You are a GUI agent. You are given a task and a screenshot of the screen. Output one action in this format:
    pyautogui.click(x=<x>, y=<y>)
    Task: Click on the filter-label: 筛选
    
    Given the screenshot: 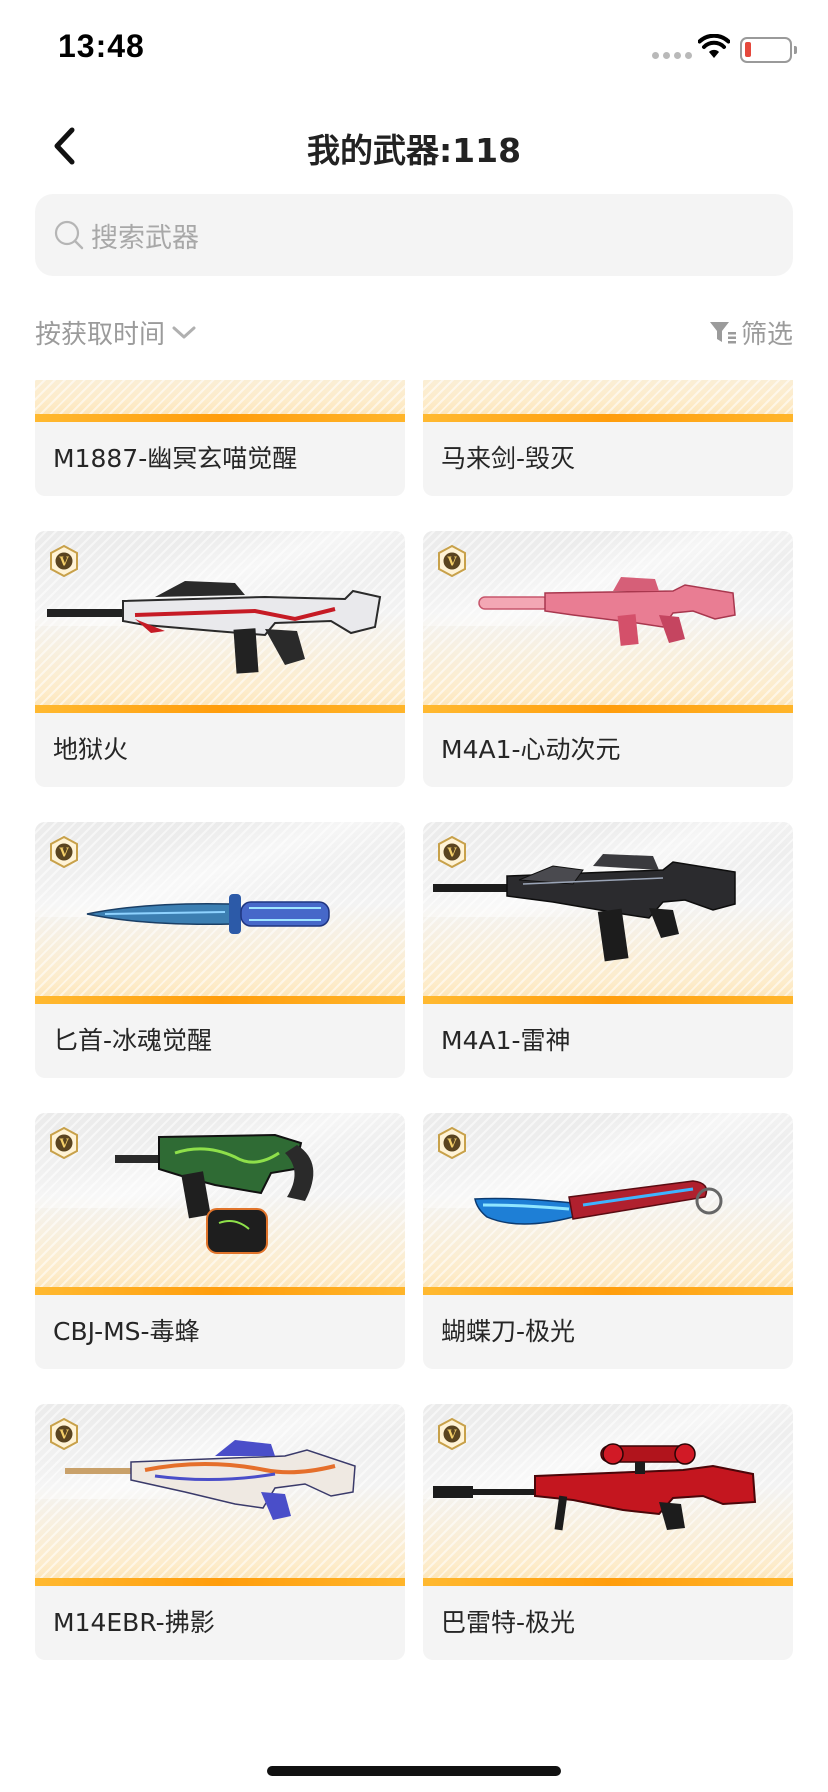 What is the action you would take?
    pyautogui.click(x=766, y=335)
    